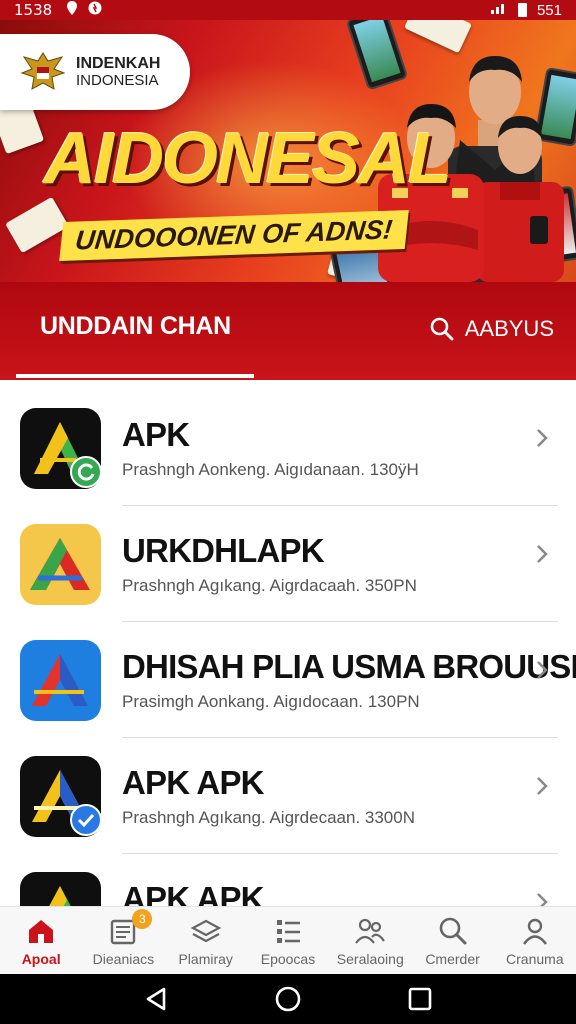 The width and height of the screenshot is (576, 1024). What do you see at coordinates (43, 71) in the screenshot?
I see `garuda-emblem-icon` at bounding box center [43, 71].